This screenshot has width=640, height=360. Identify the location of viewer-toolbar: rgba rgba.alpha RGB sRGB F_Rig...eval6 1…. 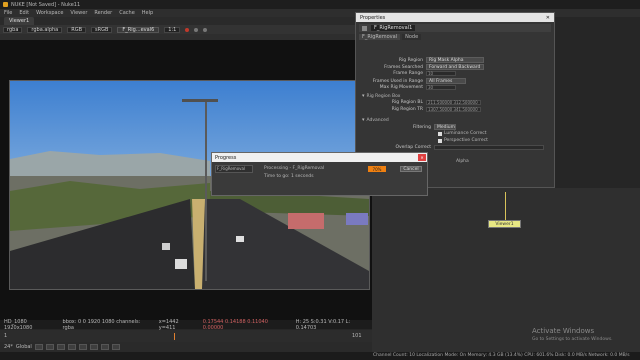
(177, 29).